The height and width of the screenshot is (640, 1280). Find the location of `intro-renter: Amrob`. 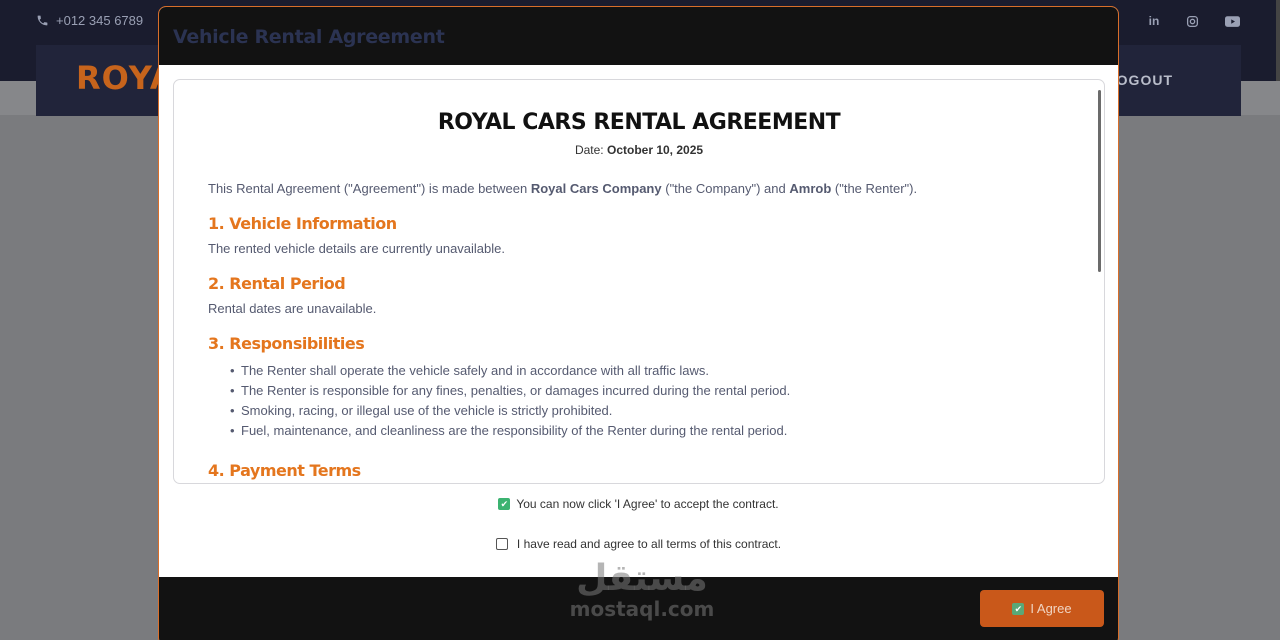

intro-renter: Amrob is located at coordinates (810, 188).